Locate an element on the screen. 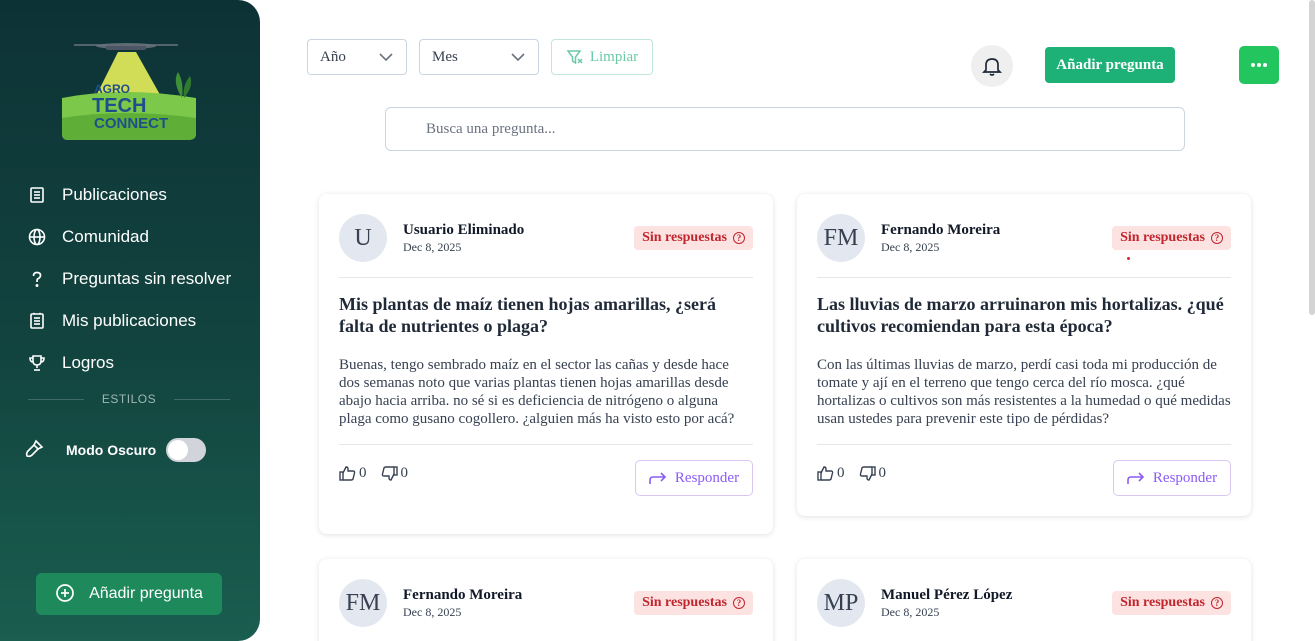 This screenshot has width=1315, height=641. svg-text: AGRO is located at coordinates (112, 89).